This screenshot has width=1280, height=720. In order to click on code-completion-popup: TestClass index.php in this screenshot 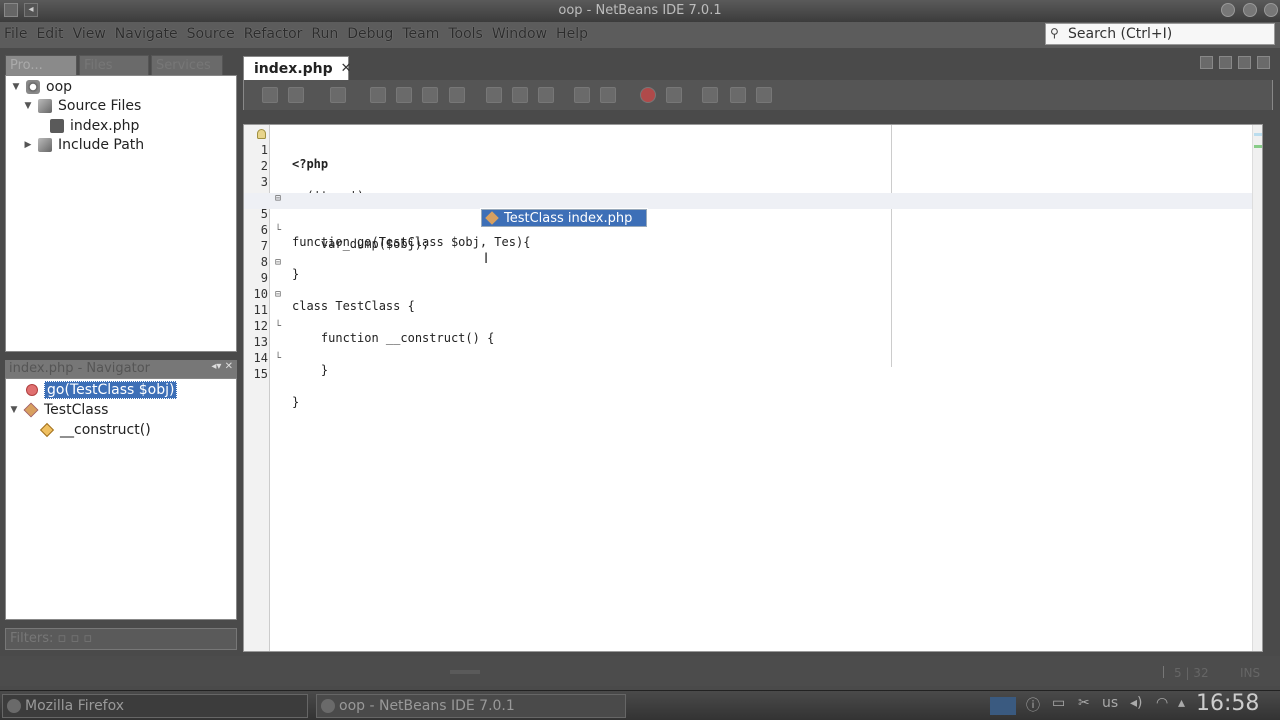, I will do `click(564, 218)`.